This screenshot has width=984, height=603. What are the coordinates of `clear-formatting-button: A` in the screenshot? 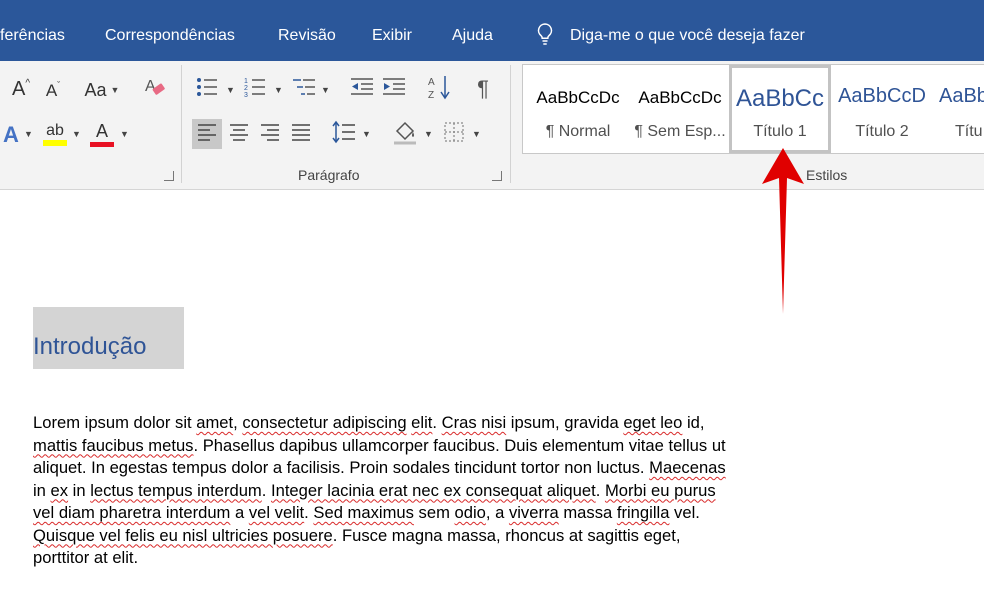 It's located at (154, 89).